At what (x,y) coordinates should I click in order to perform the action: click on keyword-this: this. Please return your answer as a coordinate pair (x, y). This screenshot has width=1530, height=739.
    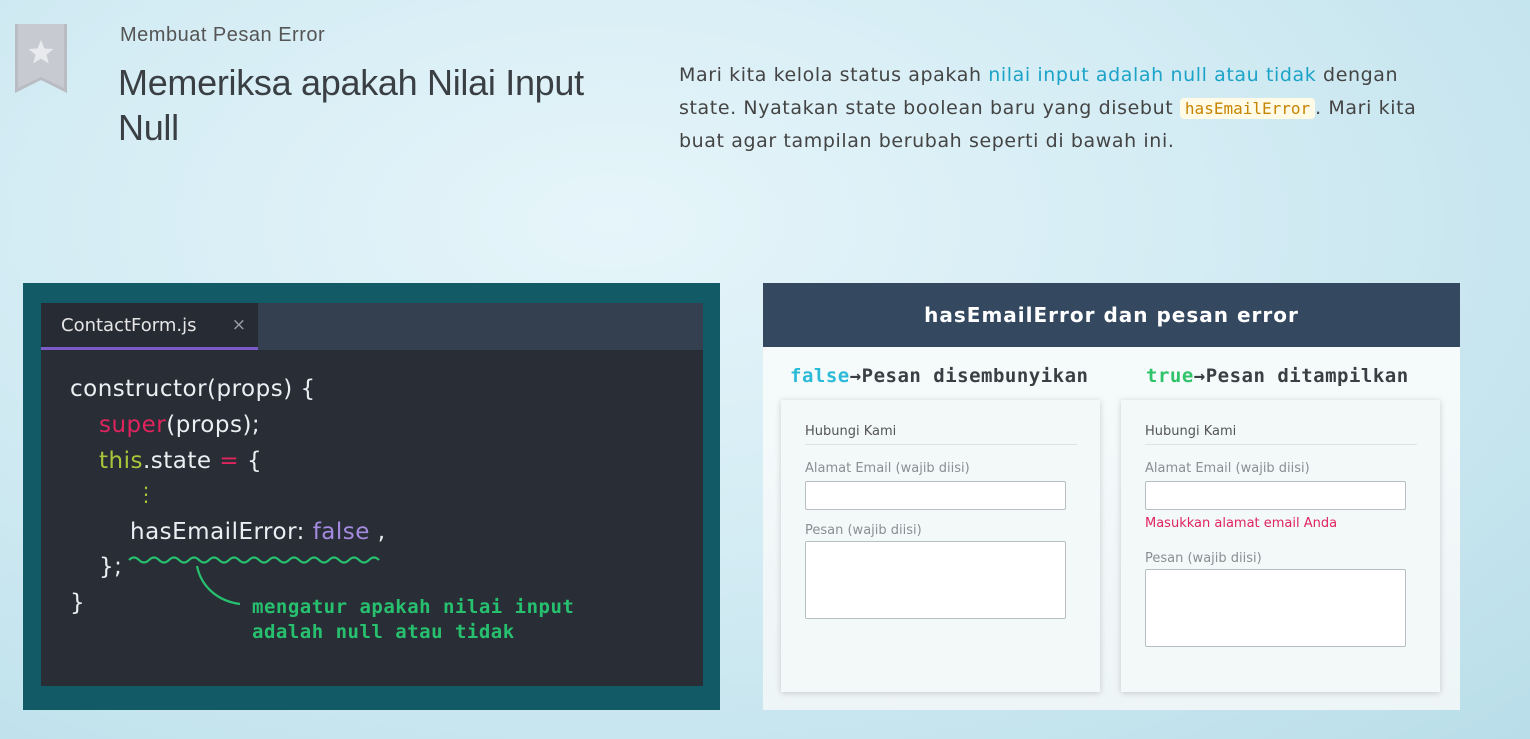
    Looking at the image, I should click on (121, 461).